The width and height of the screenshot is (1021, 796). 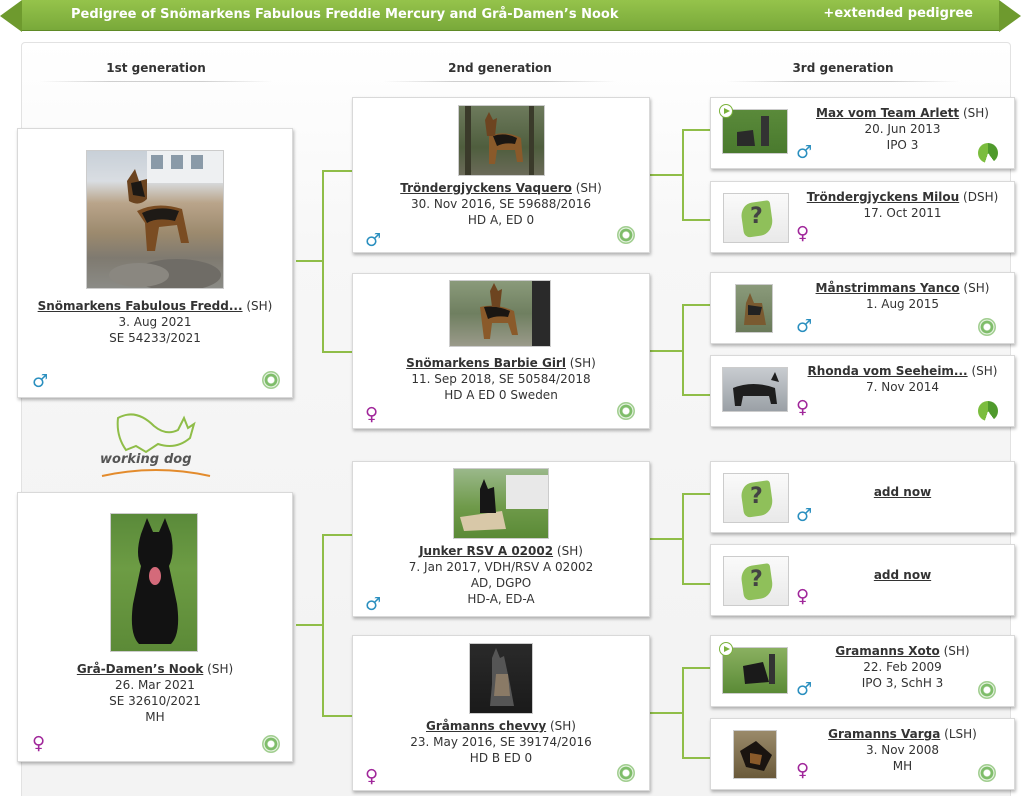 What do you see at coordinates (486, 188) in the screenshot?
I see `dog-name-link: Tröndergjyckens Vaquero` at bounding box center [486, 188].